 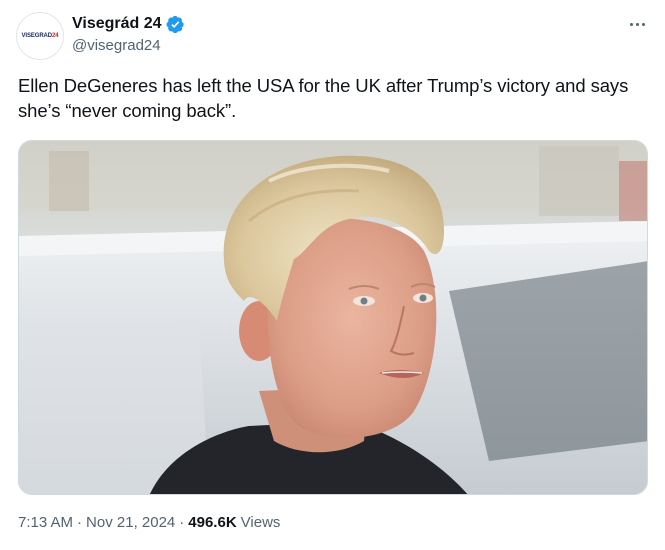 I want to click on tweet-date: Nov 21, 2024, so click(x=130, y=522).